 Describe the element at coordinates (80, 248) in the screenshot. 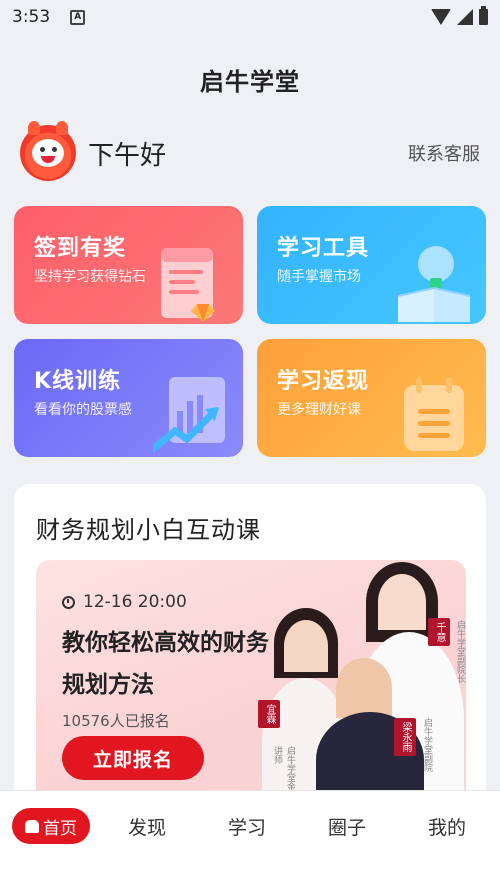

I see `tile-title: 签到有奖` at that location.